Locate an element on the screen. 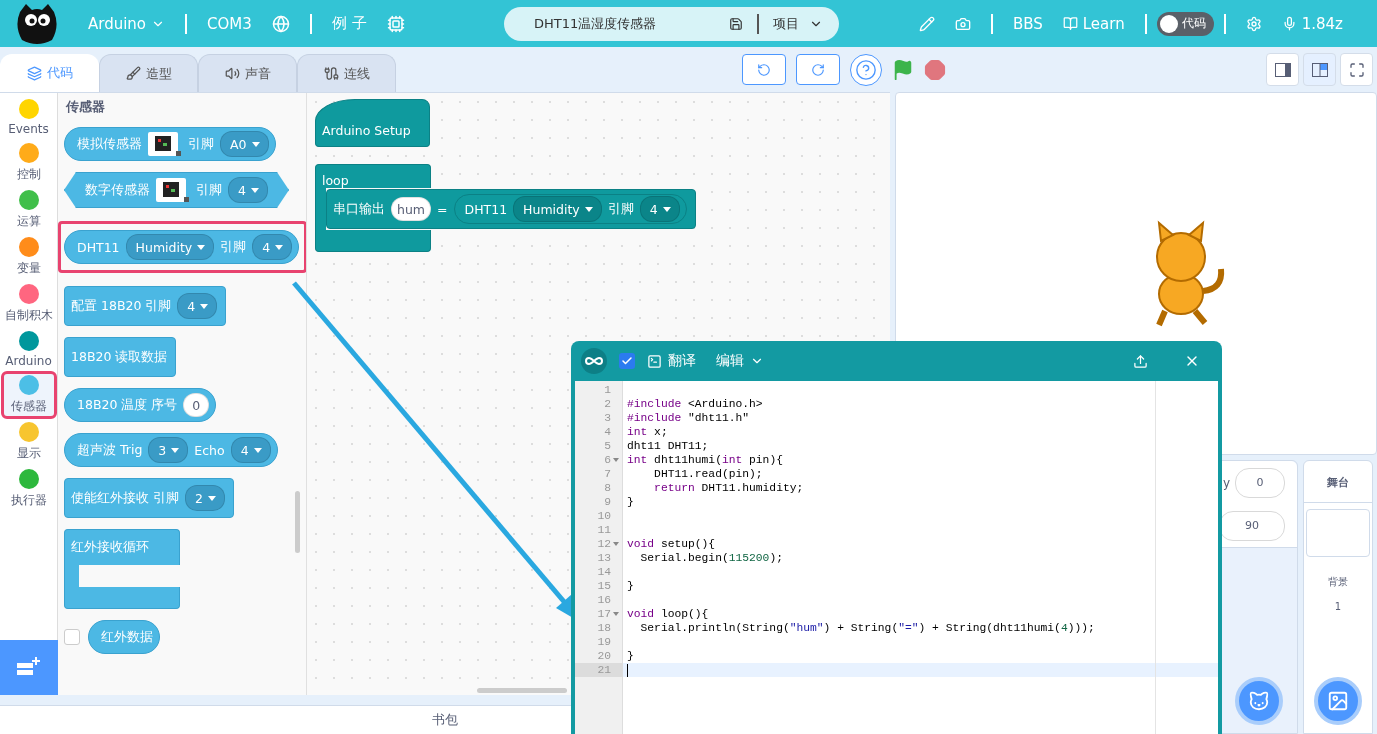 This screenshot has width=1377, height=734. bbs-link: BBS is located at coordinates (1027, 23).